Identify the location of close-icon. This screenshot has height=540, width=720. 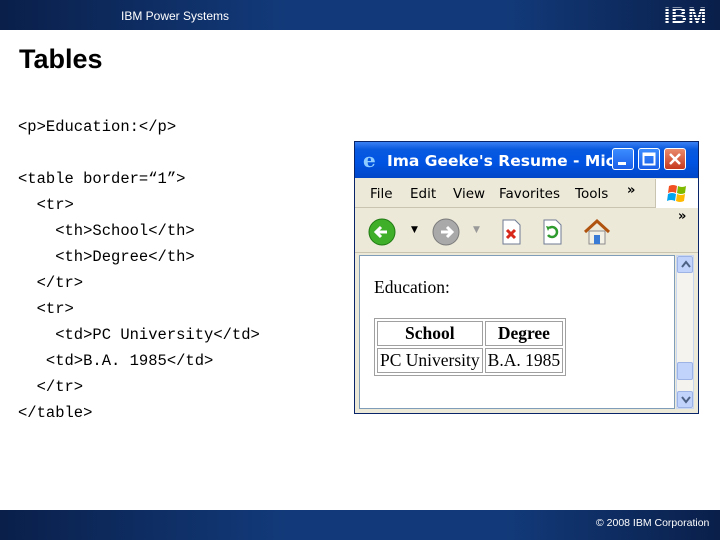
(675, 159).